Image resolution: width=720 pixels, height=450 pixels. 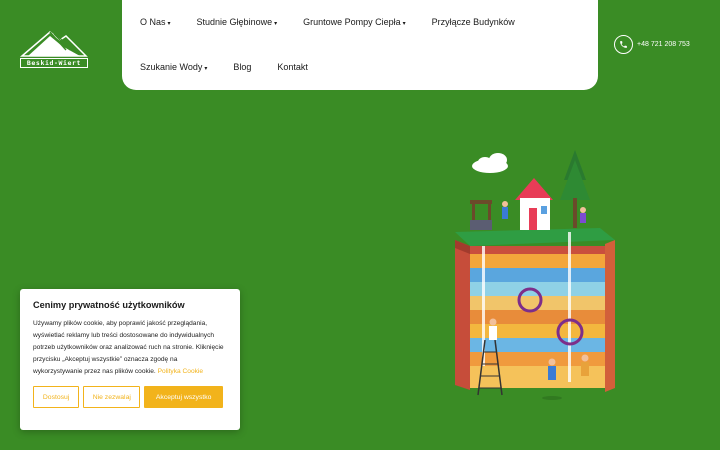 I want to click on phone-icon, so click(x=623, y=44).